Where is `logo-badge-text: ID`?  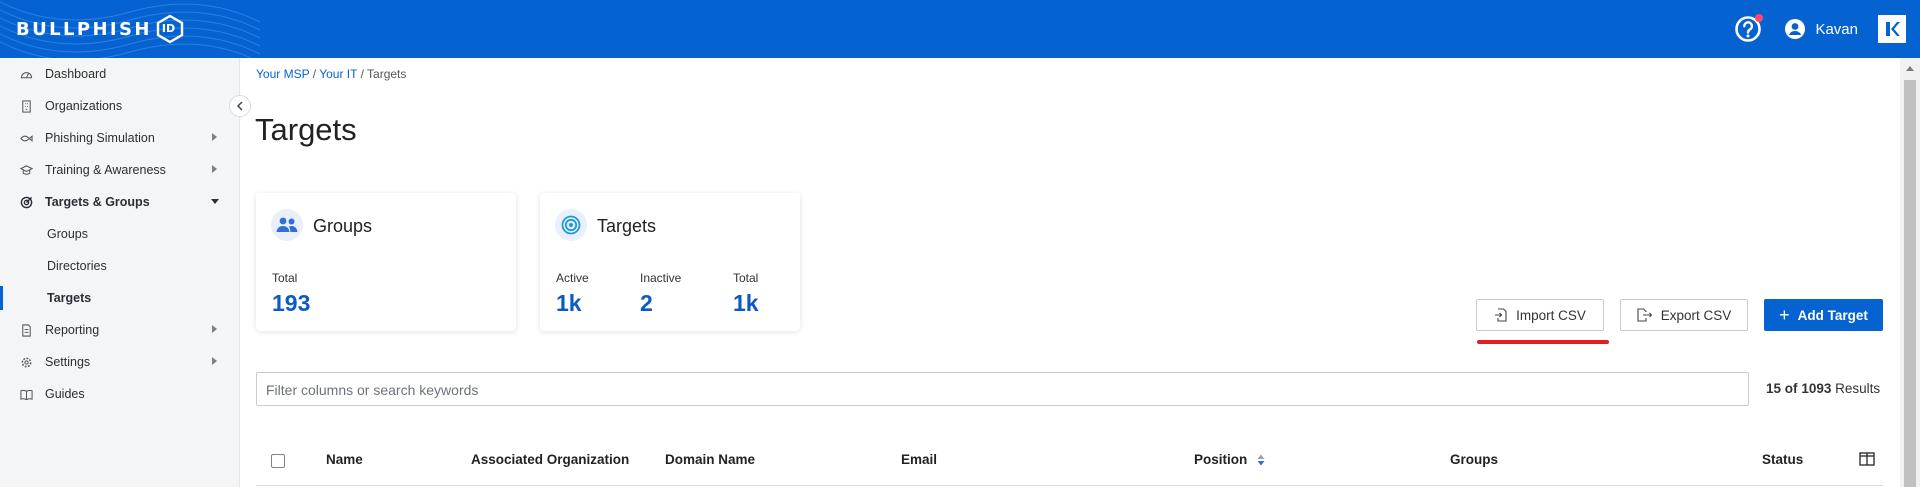 logo-badge-text: ID is located at coordinates (168, 28).